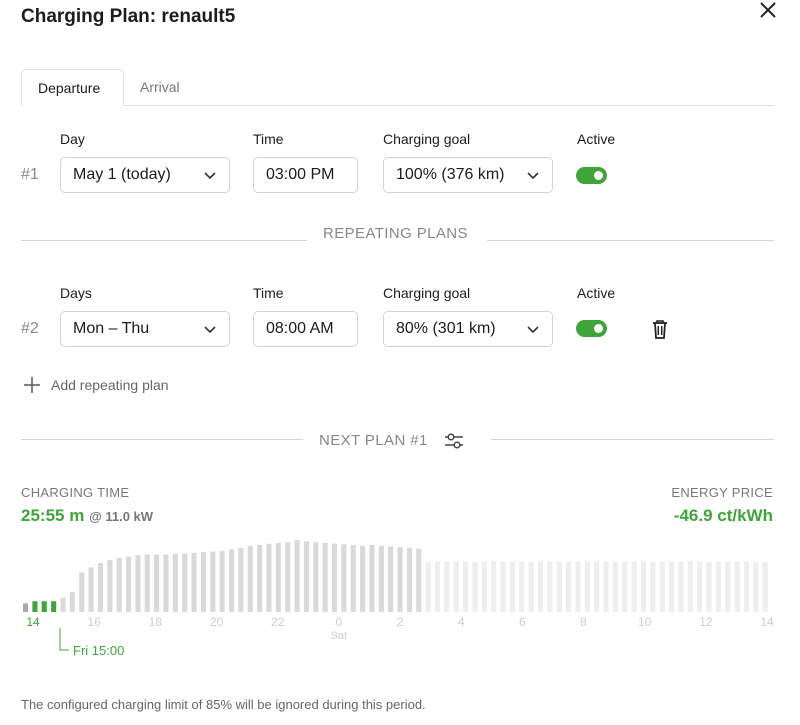 This screenshot has height=725, width=800. I want to click on time-input-value: 03:00 PM, so click(300, 174).